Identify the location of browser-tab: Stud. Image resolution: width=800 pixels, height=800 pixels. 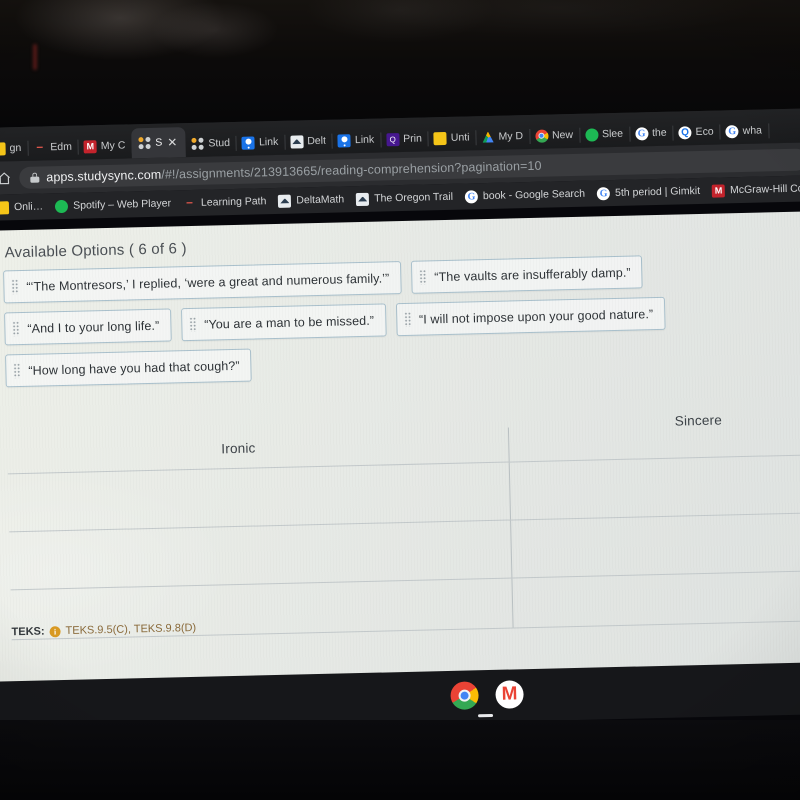
(211, 143).